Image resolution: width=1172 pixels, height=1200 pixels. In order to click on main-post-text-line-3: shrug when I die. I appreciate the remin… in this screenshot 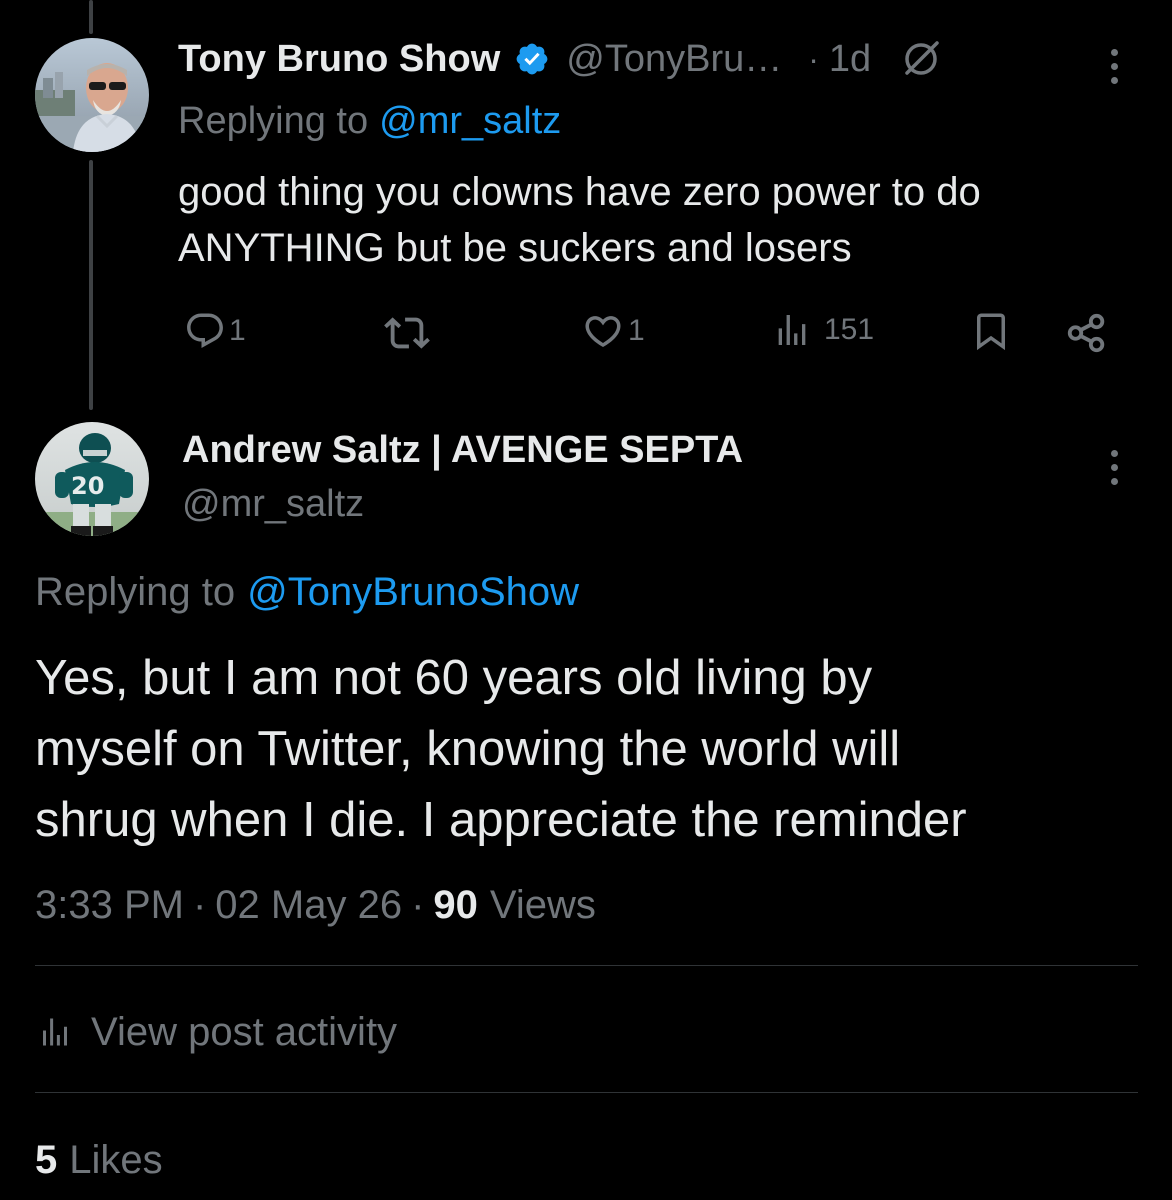, I will do `click(501, 820)`.